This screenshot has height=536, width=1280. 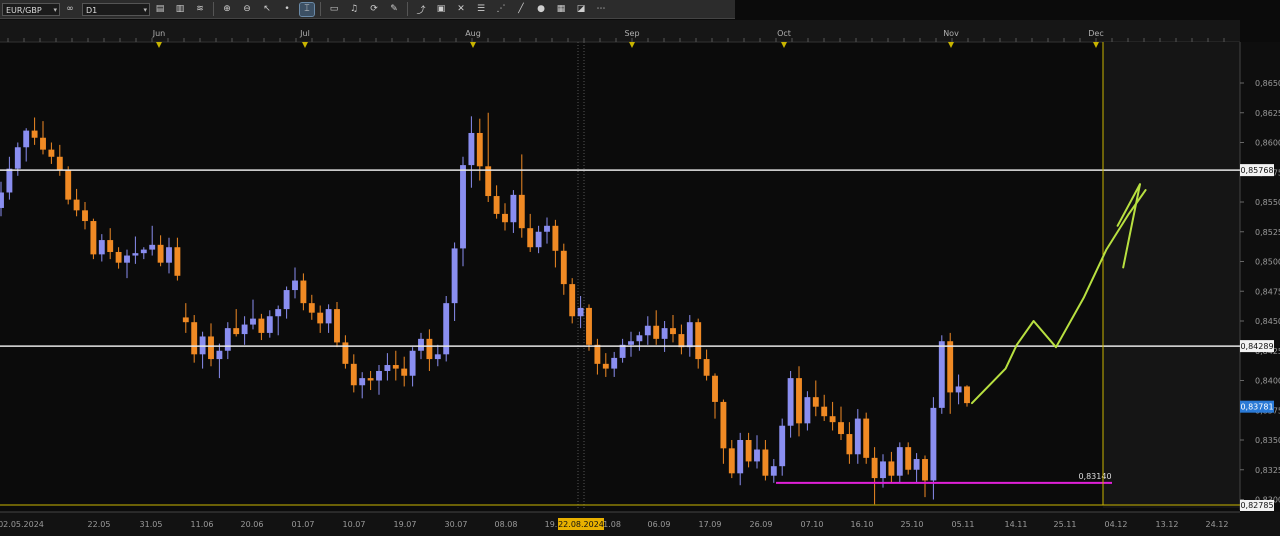 I want to click on month-label: Jul, so click(x=304, y=33).